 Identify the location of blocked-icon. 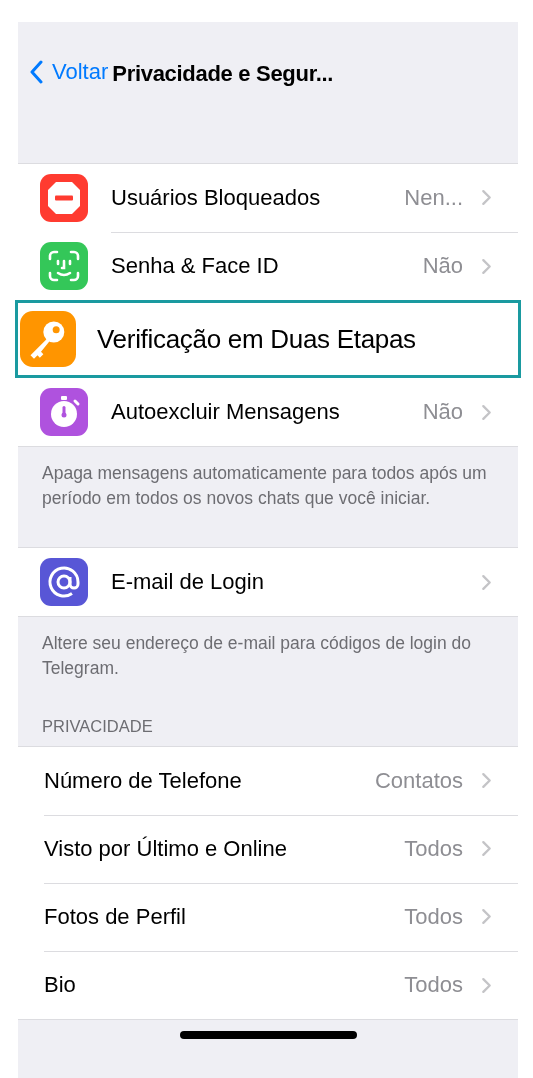
(64, 198).